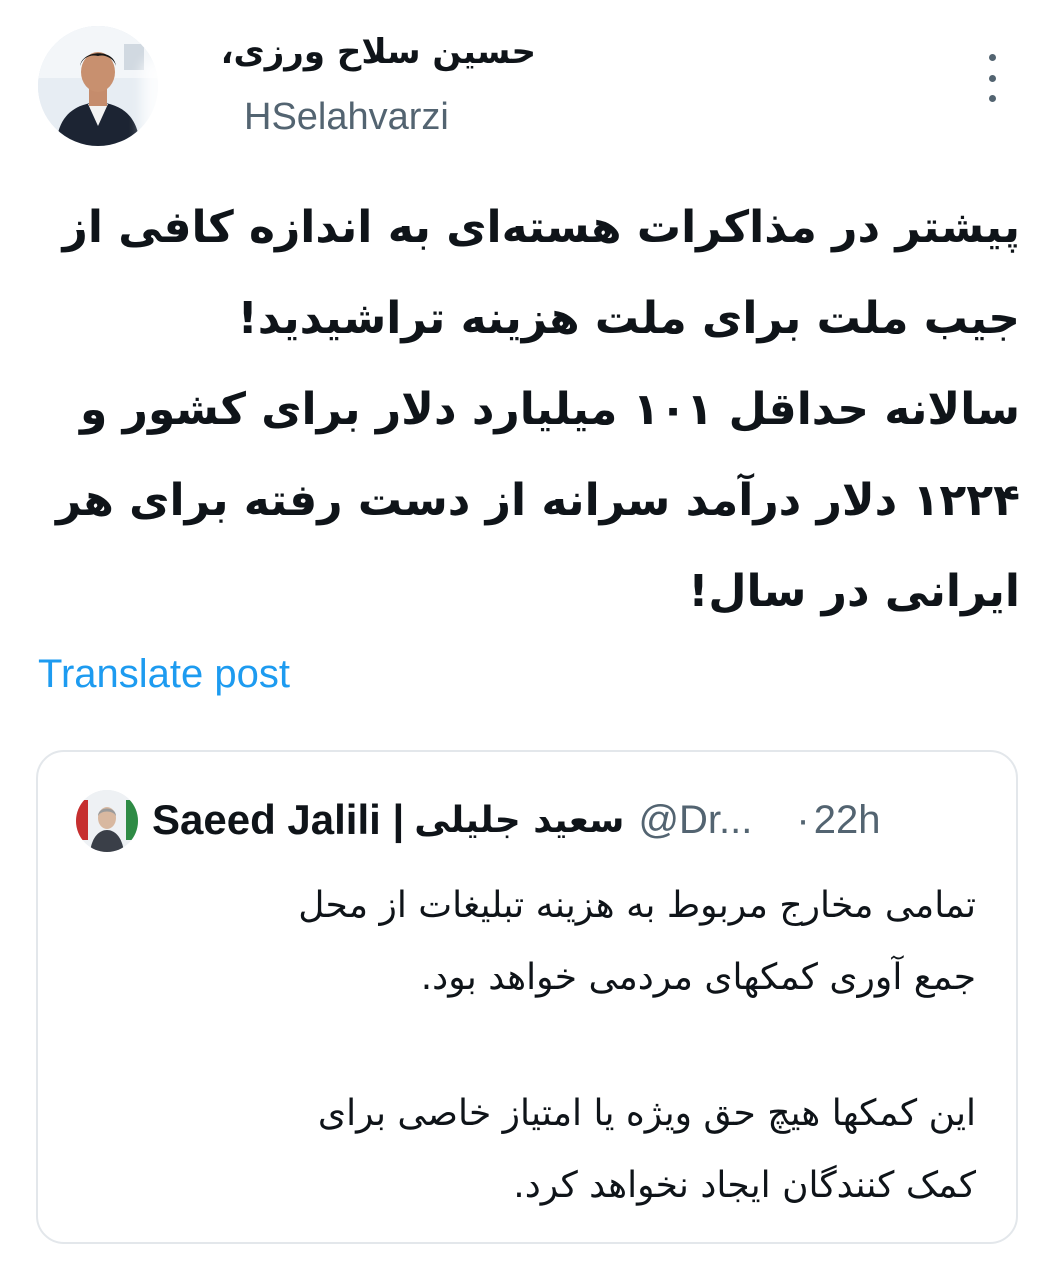 This screenshot has height=1280, width=1056. I want to click on quoted-author-avatar, so click(107, 821).